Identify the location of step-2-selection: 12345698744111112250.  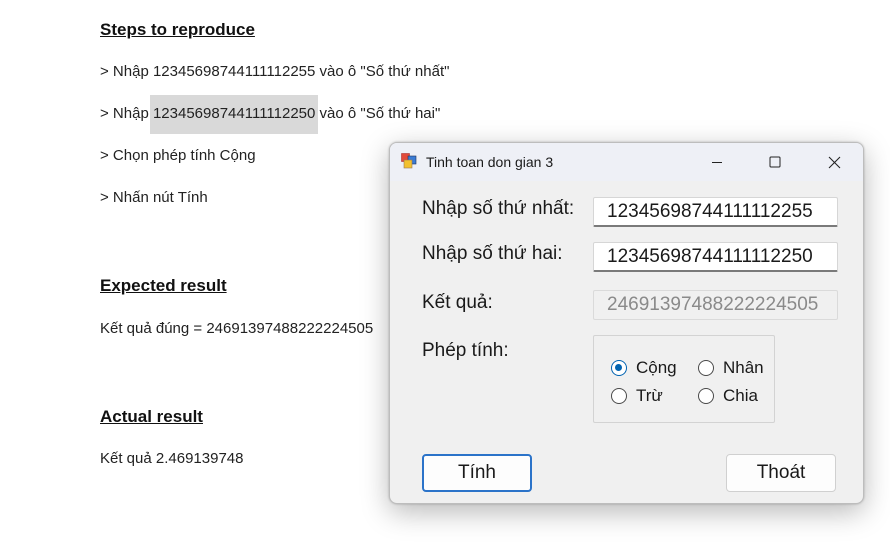
(234, 114).